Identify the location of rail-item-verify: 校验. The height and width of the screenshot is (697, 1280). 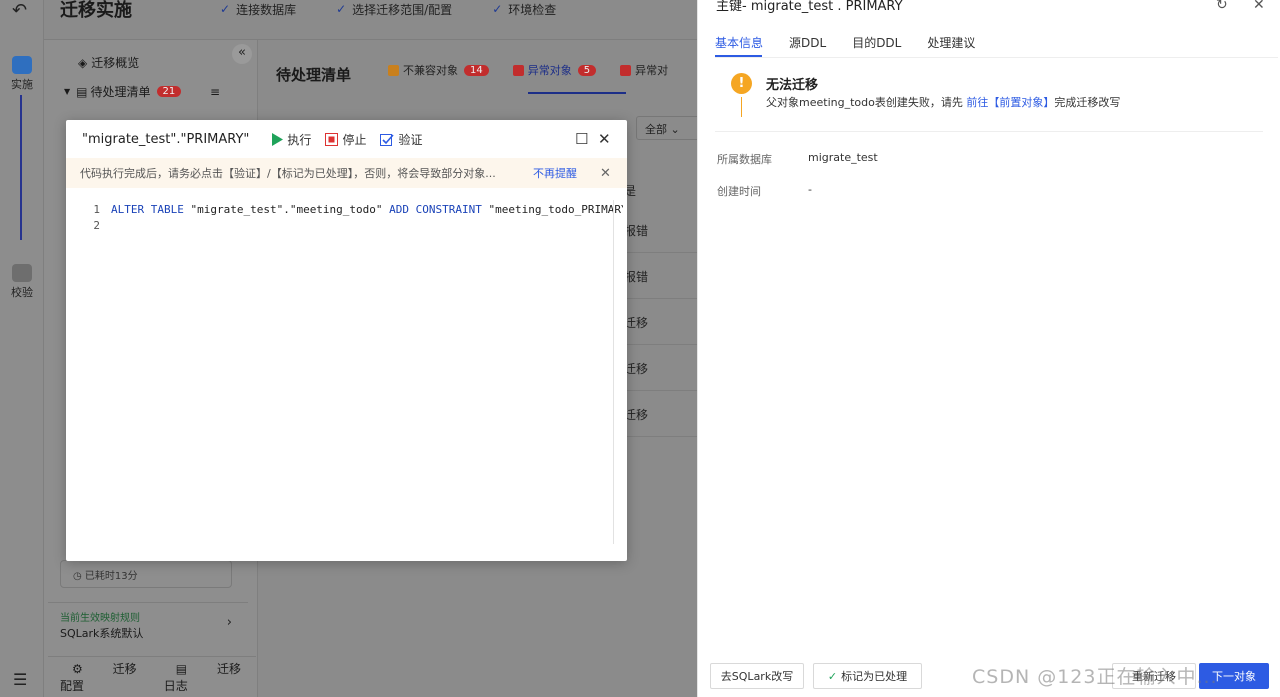
(22, 282).